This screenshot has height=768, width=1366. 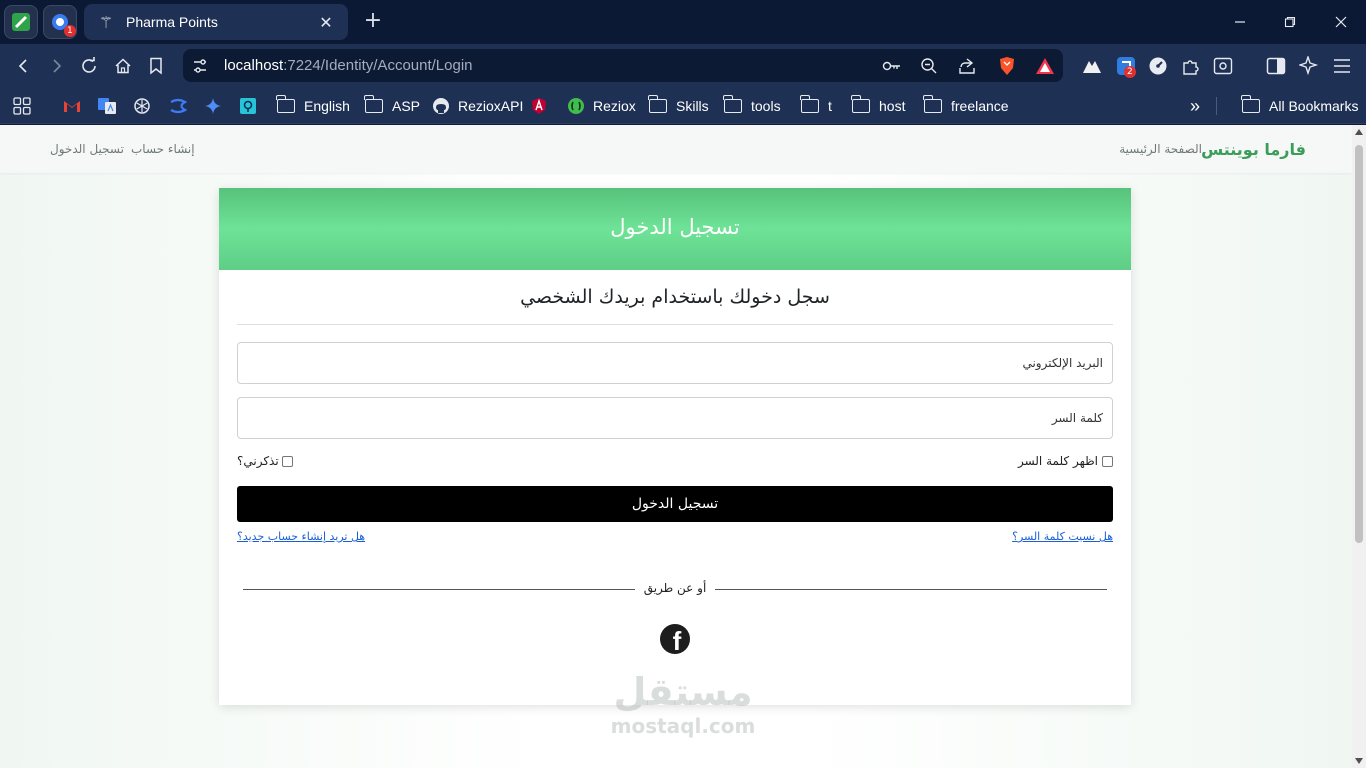 I want to click on bookmark-folder-freelance: freelance, so click(x=966, y=106).